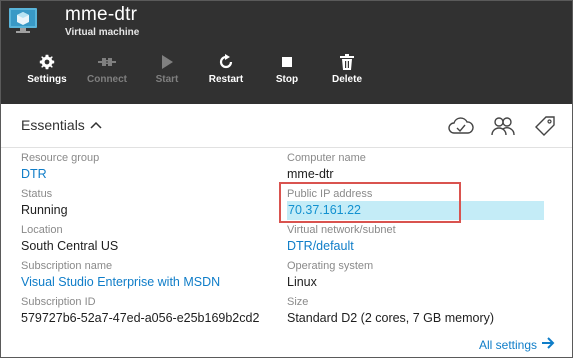 The image size is (573, 358). I want to click on trash-icon, so click(347, 62).